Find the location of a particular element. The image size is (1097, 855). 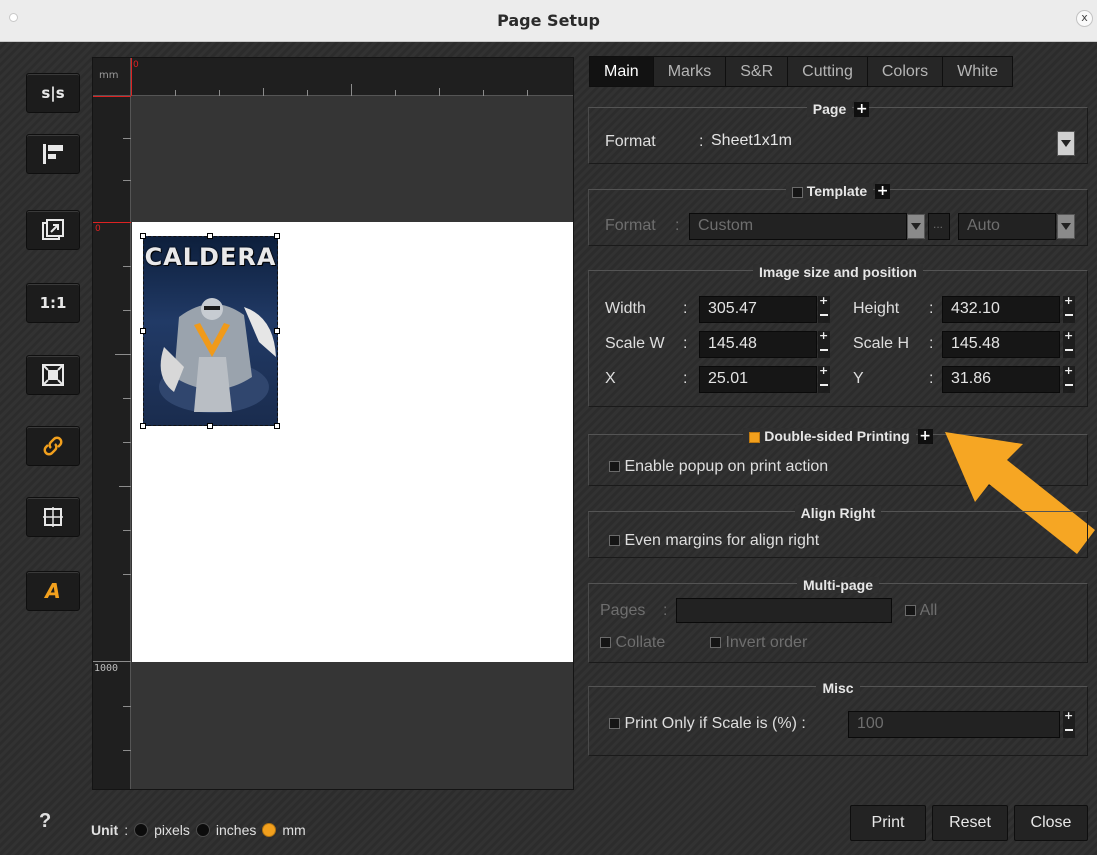

template-auto-select: Auto is located at coordinates (1007, 226).